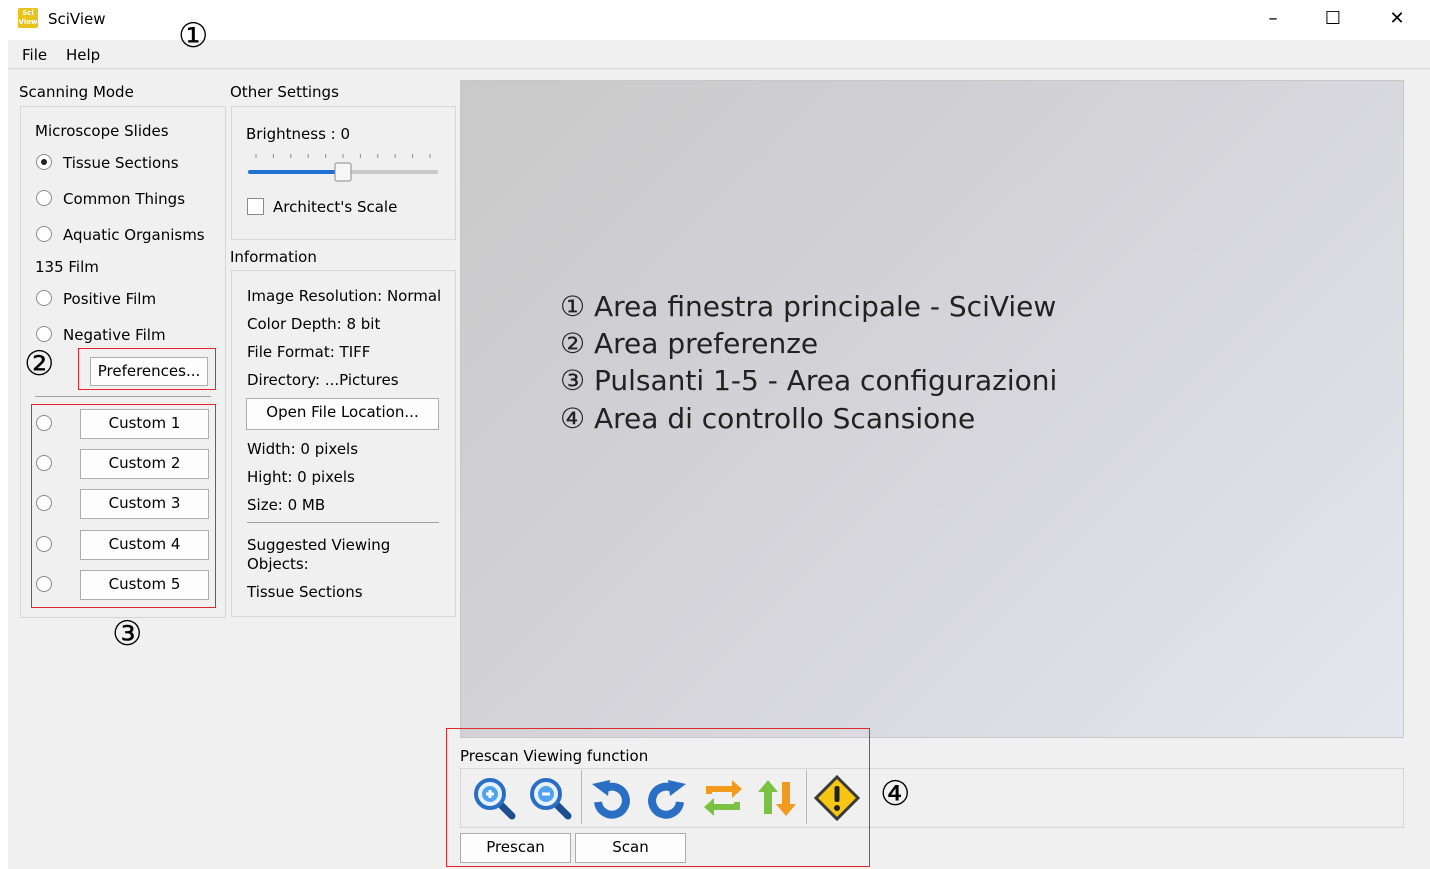  I want to click on architect-scale-label: Architect's Scale, so click(335, 207).